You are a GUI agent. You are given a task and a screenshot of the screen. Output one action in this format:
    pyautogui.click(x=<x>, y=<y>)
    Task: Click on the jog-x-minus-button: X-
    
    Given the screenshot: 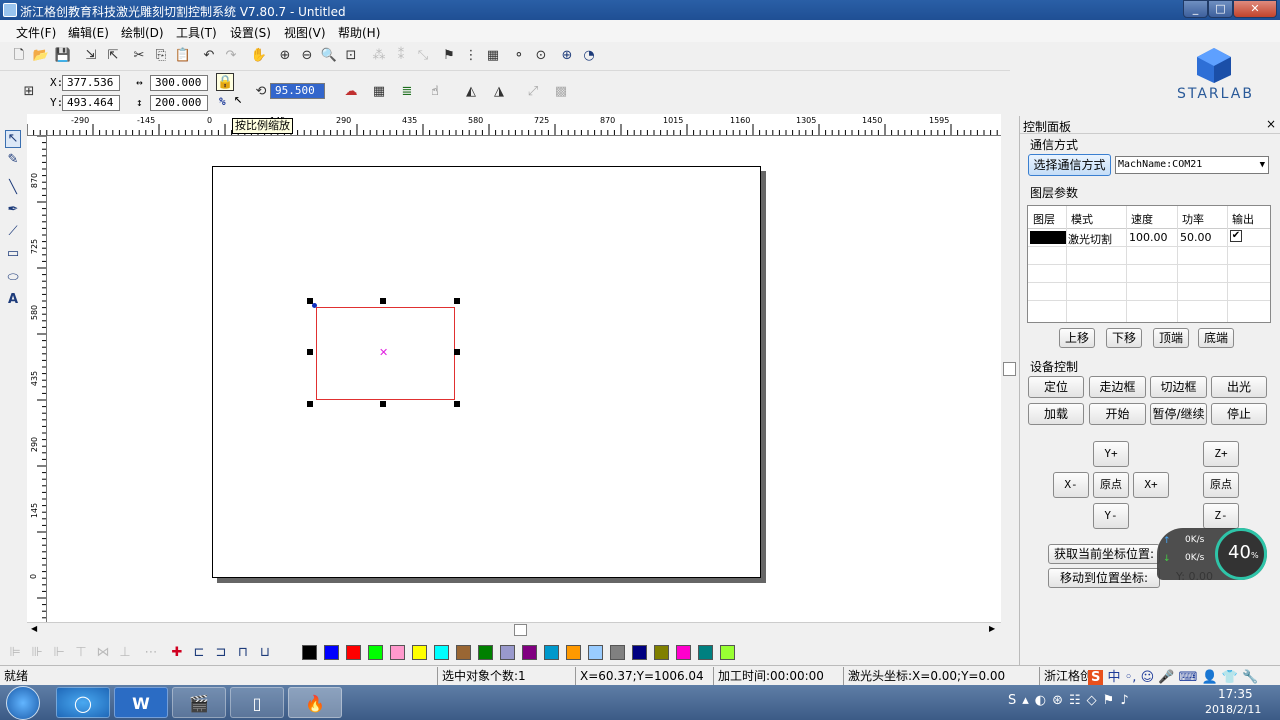 What is the action you would take?
    pyautogui.click(x=1071, y=485)
    